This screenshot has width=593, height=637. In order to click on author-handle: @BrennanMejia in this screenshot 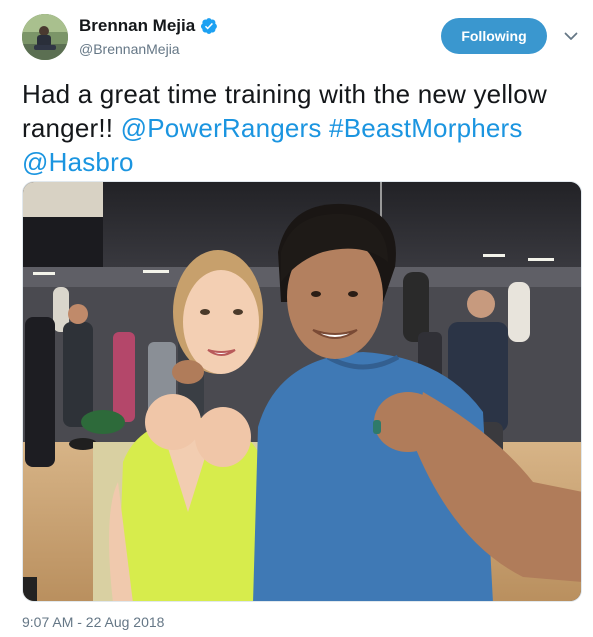, I will do `click(129, 49)`.